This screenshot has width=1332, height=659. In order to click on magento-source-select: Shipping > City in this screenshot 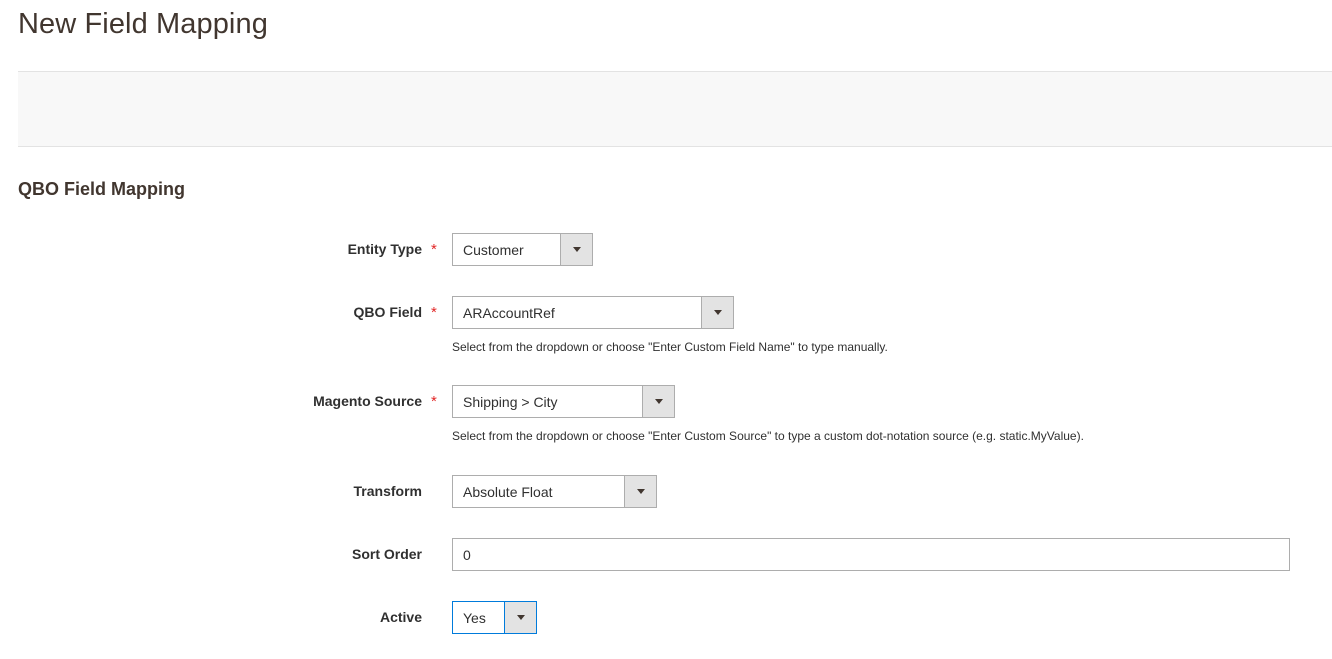, I will do `click(563, 401)`.